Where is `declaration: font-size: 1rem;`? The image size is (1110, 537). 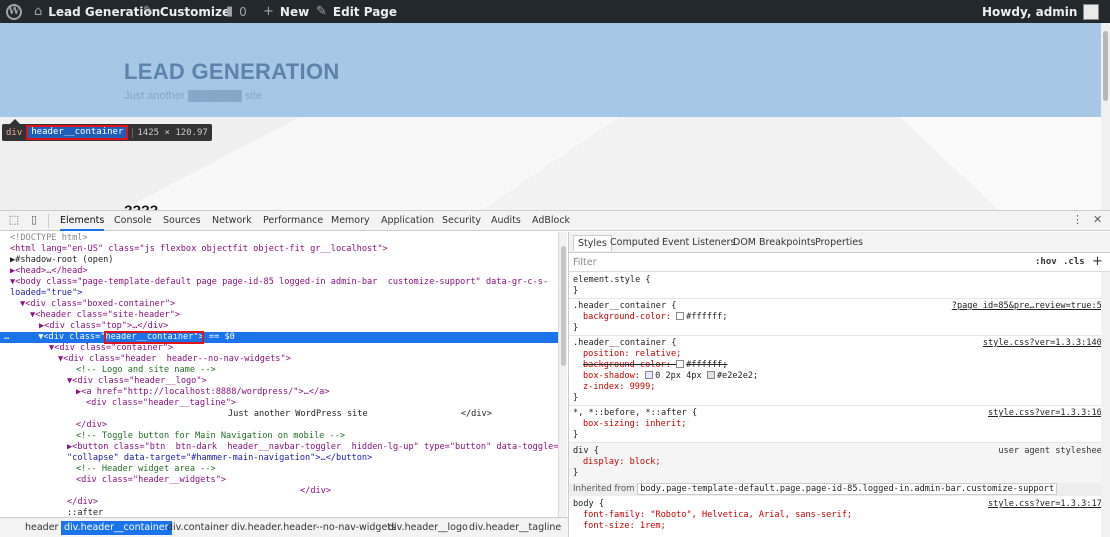 declaration: font-size: 1rem; is located at coordinates (624, 526).